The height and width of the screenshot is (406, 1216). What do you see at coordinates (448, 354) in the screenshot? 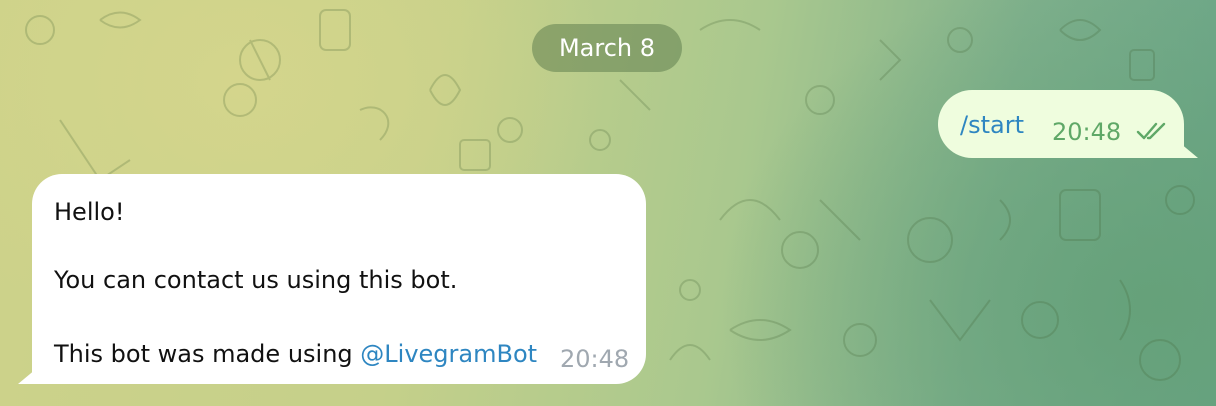
I see `mention-link: @LivegramBot` at bounding box center [448, 354].